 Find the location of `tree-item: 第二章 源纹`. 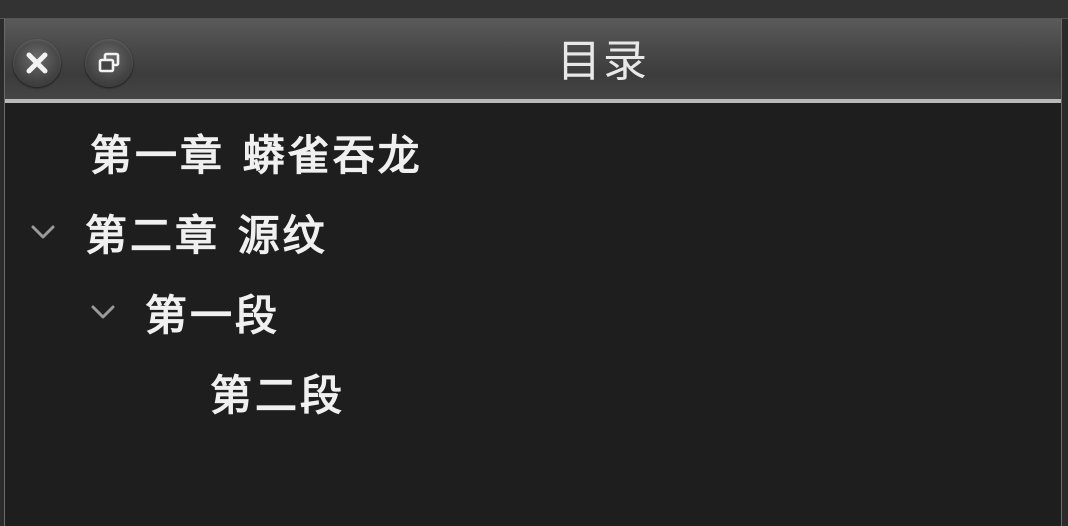

tree-item: 第二章 源纹 is located at coordinates (175, 232).